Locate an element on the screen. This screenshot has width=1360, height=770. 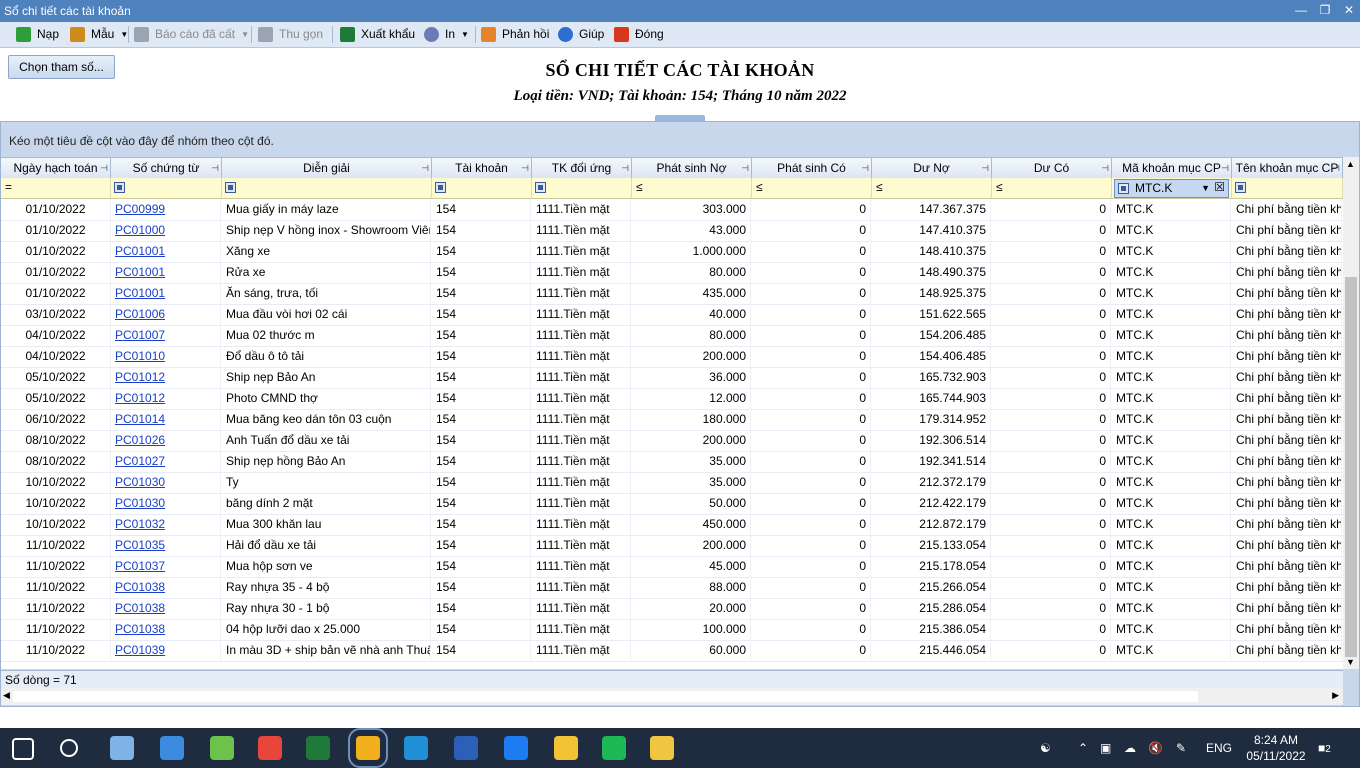
column-header-cost-item-code: Mã khoản mục CP ⊣ is located at coordinates (1172, 168).